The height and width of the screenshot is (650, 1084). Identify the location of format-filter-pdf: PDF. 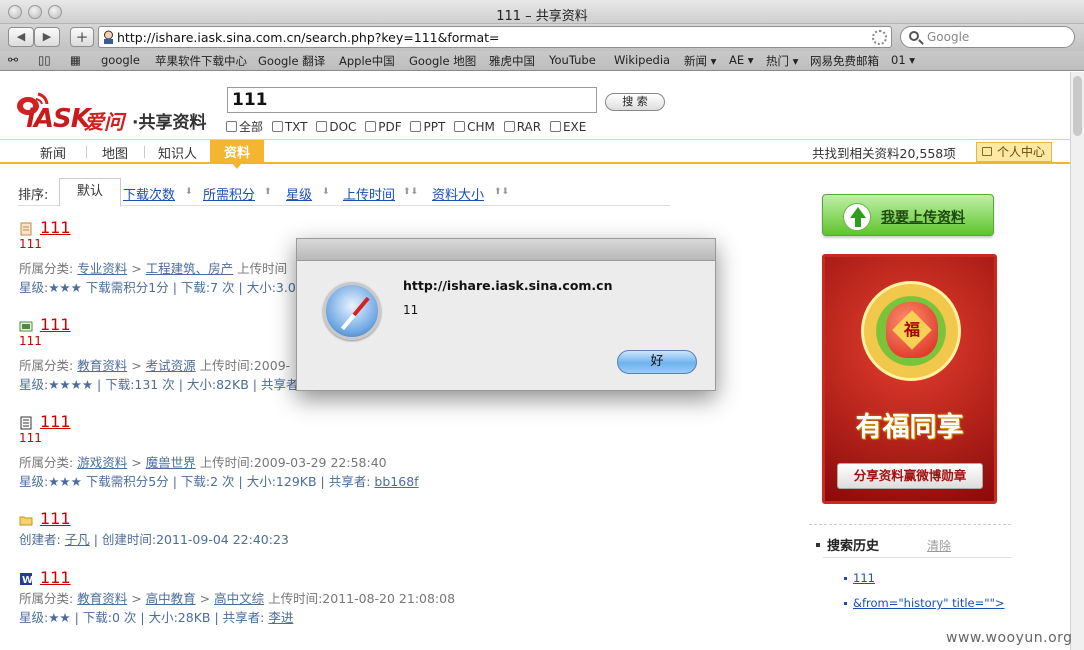
(383, 127).